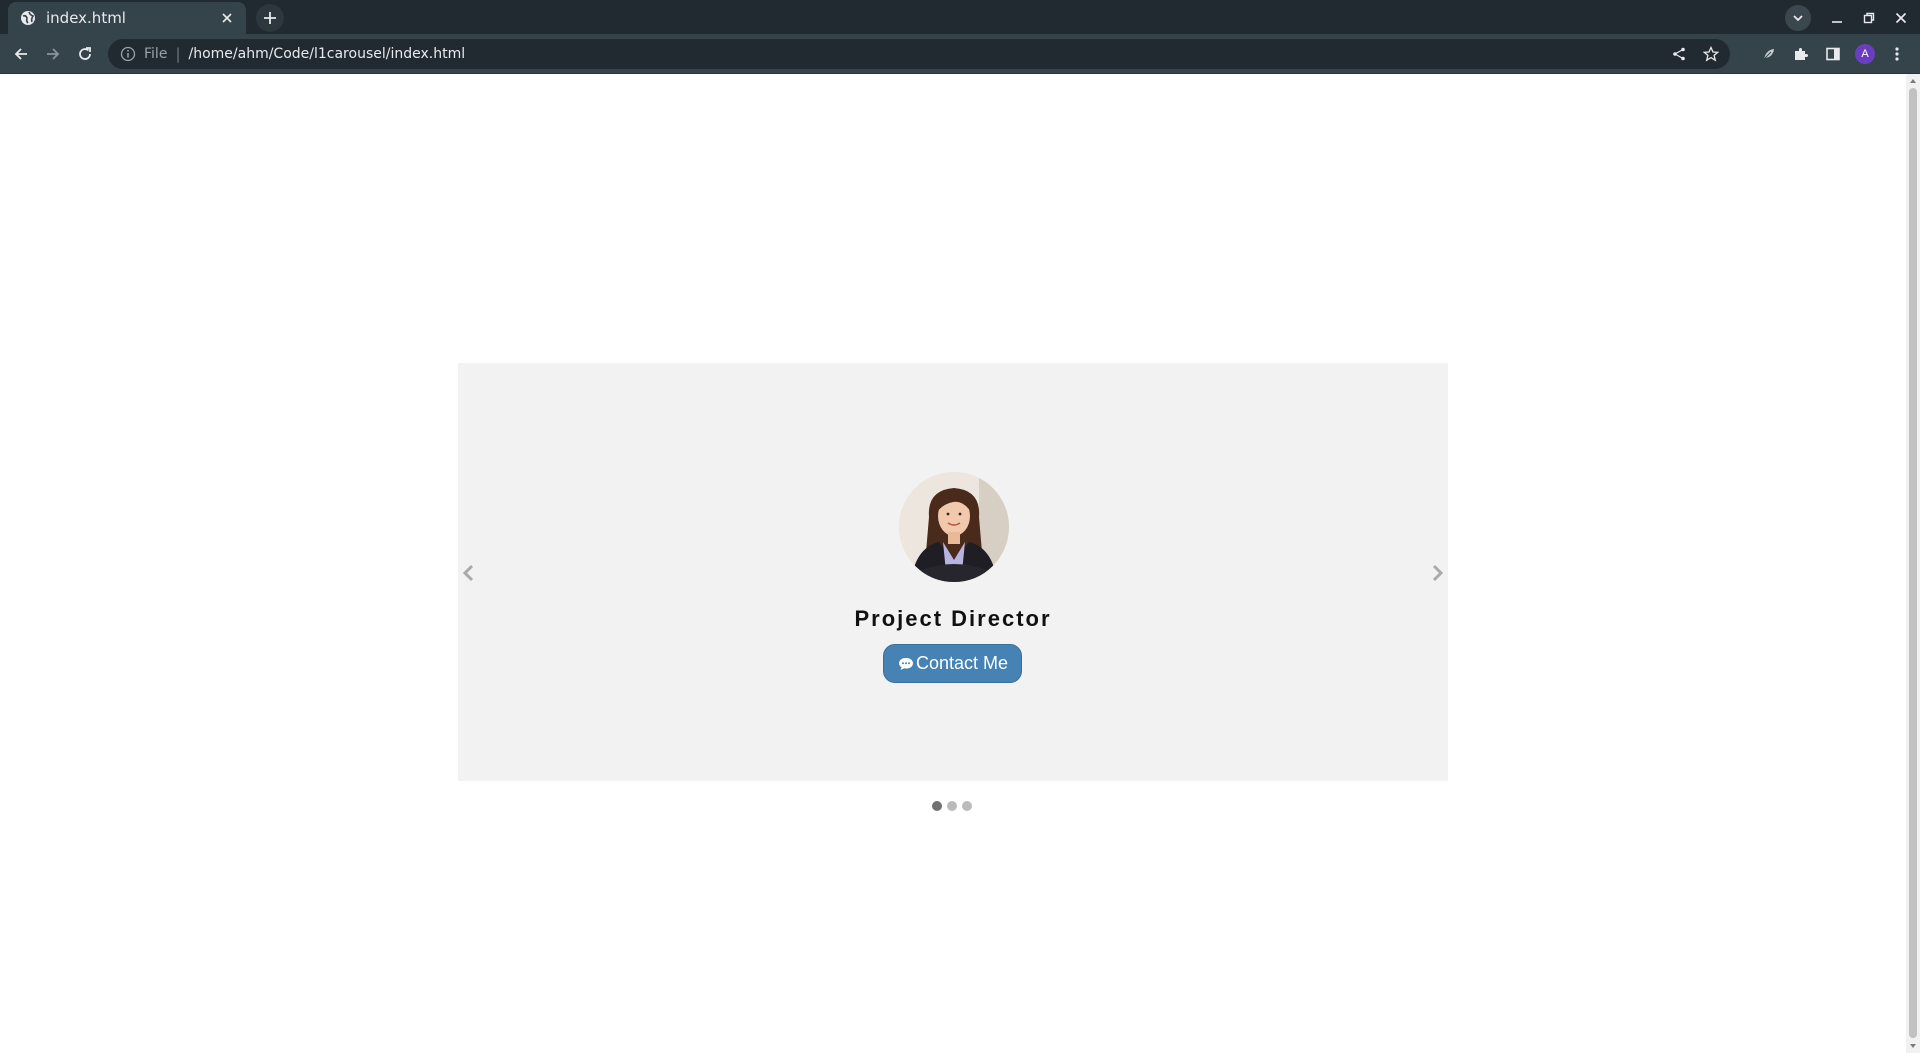 The width and height of the screenshot is (1920, 1053). What do you see at coordinates (1833, 54) in the screenshot?
I see `side-panel-icon` at bounding box center [1833, 54].